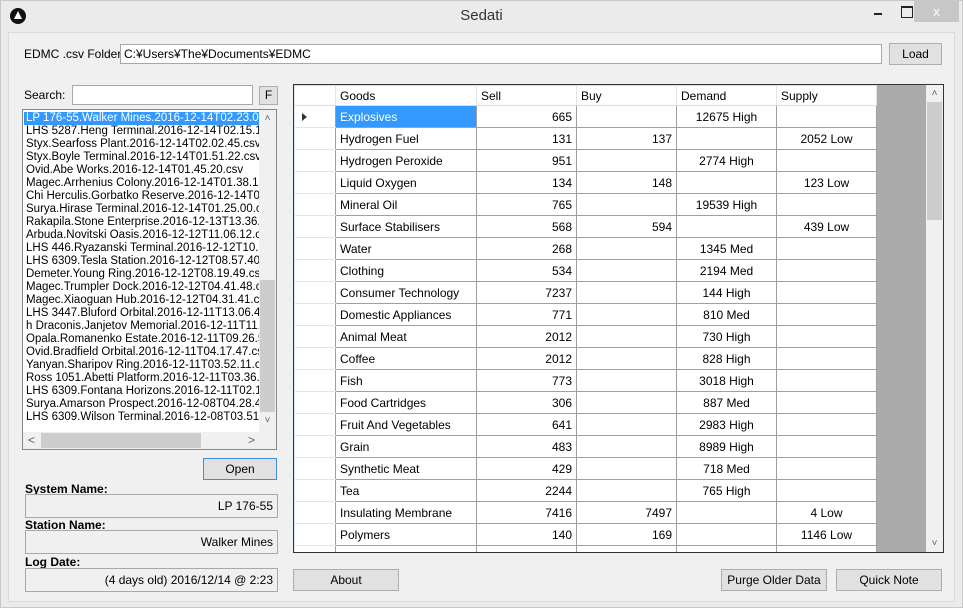  I want to click on grid-row: Polymers 140 169 1146 Low, so click(585, 534).